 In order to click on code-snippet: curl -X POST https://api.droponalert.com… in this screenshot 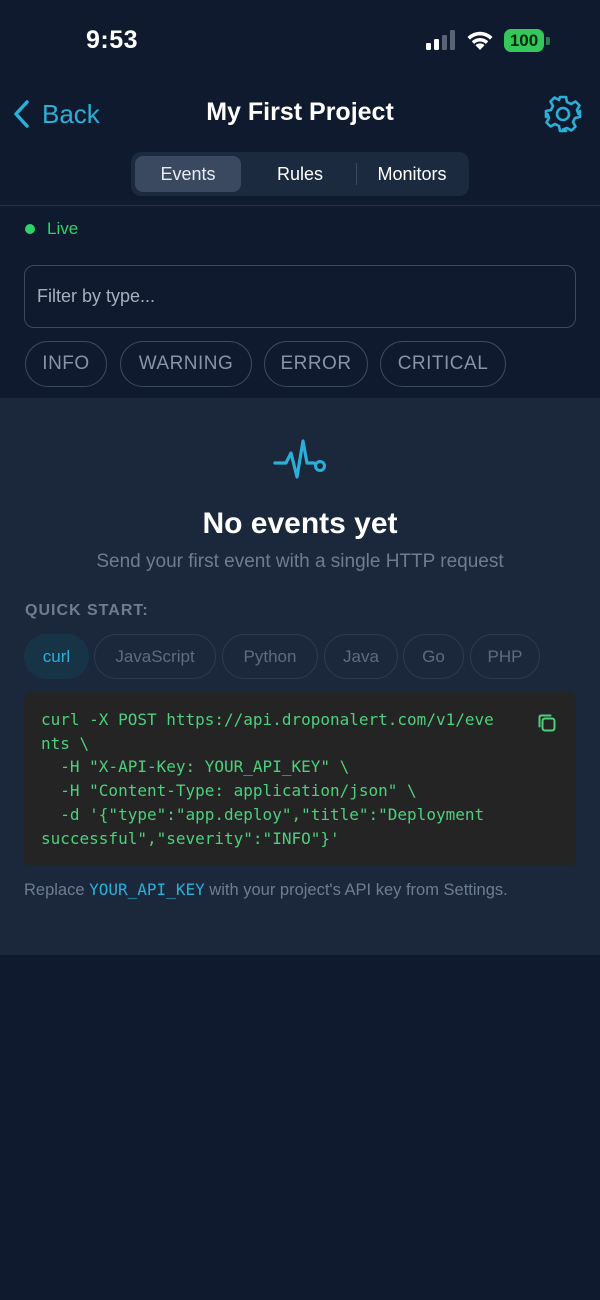, I will do `click(286, 779)`.